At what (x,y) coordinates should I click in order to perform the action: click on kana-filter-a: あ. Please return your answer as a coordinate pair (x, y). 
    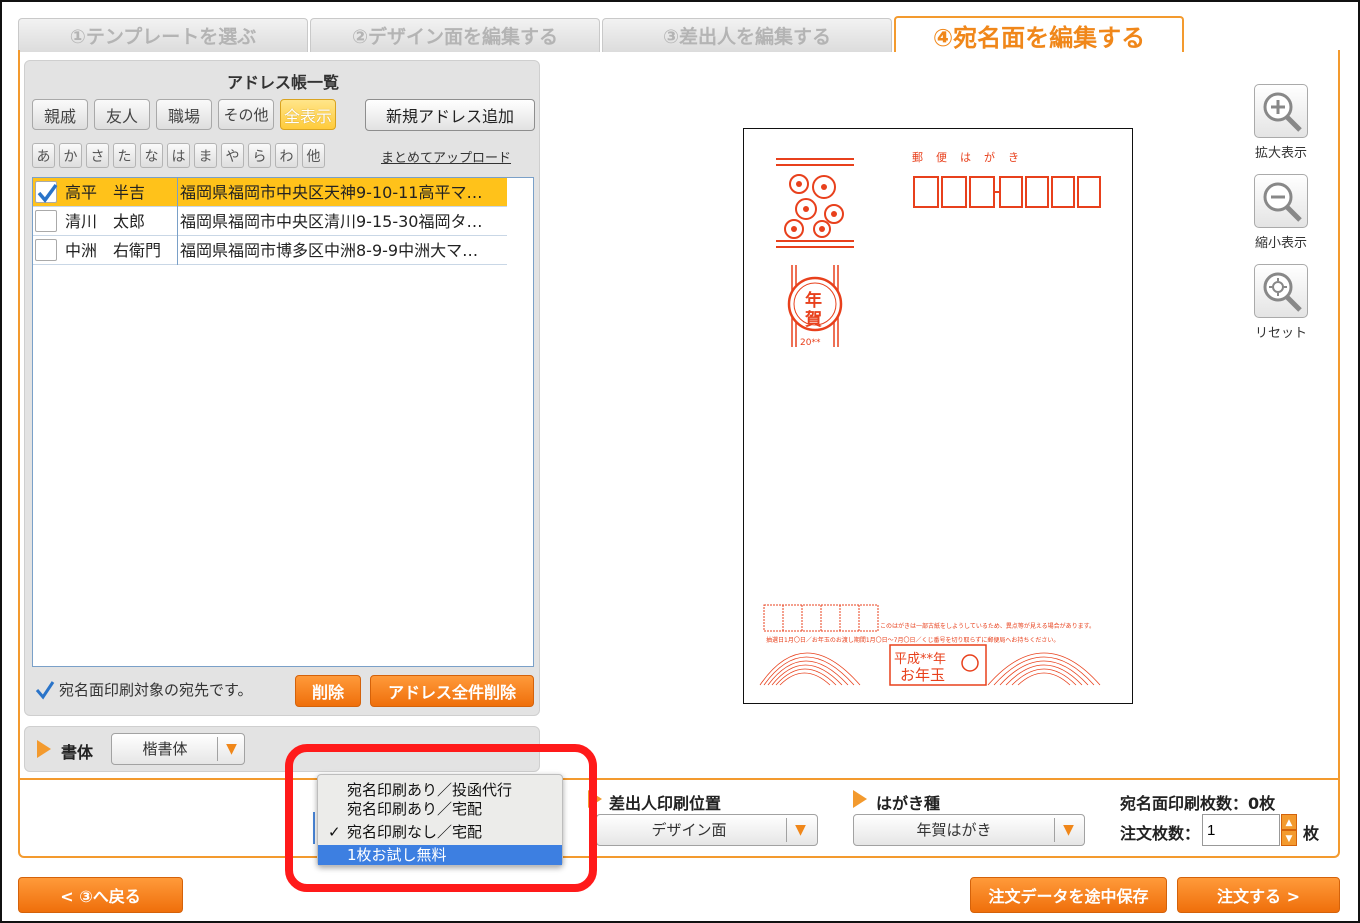
    Looking at the image, I should click on (43, 155).